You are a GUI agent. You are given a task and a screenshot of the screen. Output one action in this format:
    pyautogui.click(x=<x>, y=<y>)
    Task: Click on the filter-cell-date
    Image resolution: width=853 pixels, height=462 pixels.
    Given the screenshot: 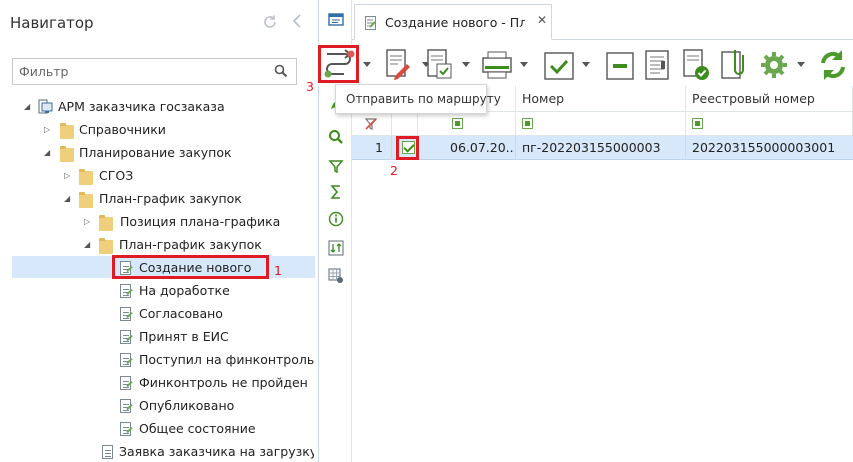 What is the action you would take?
    pyautogui.click(x=467, y=124)
    